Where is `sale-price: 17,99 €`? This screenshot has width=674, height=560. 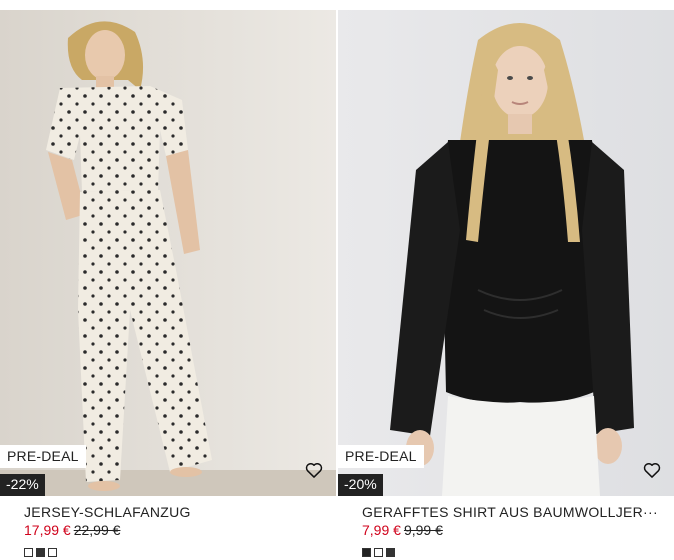 sale-price: 17,99 € is located at coordinates (47, 530).